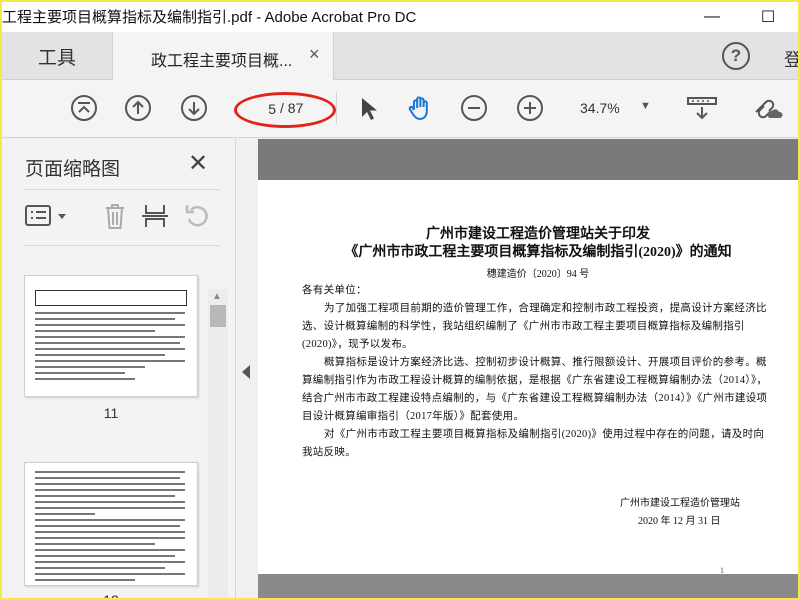 The width and height of the screenshot is (800, 600). What do you see at coordinates (218, 316) in the screenshot?
I see `scrollbar-thumb` at bounding box center [218, 316].